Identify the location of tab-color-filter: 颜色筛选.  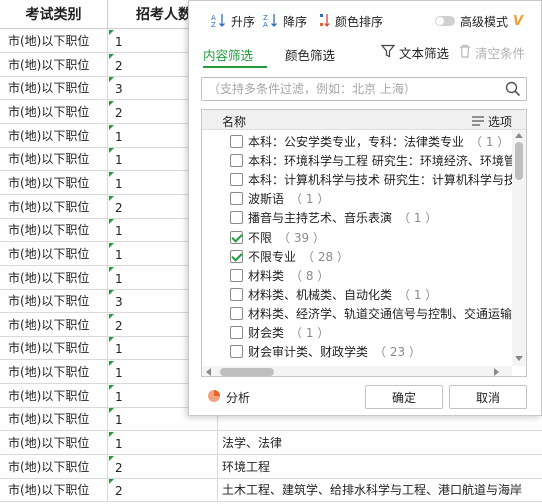
(310, 54).